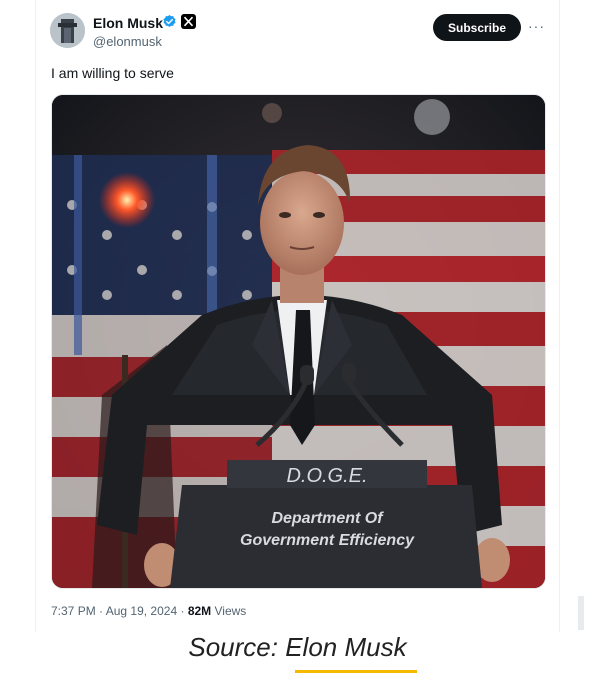 This screenshot has height=680, width=595. Describe the element at coordinates (141, 611) in the screenshot. I see `tweet-date: Aug 19, 2024` at that location.